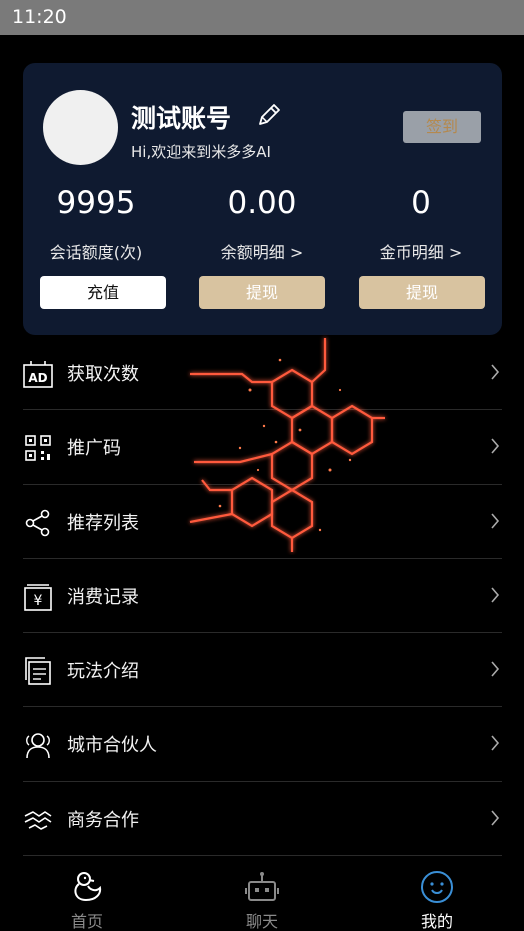  I want to click on menu-label: 玩法介绍, so click(103, 672).